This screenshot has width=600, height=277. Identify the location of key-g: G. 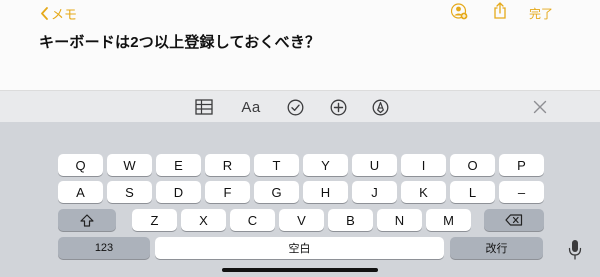
(276, 192).